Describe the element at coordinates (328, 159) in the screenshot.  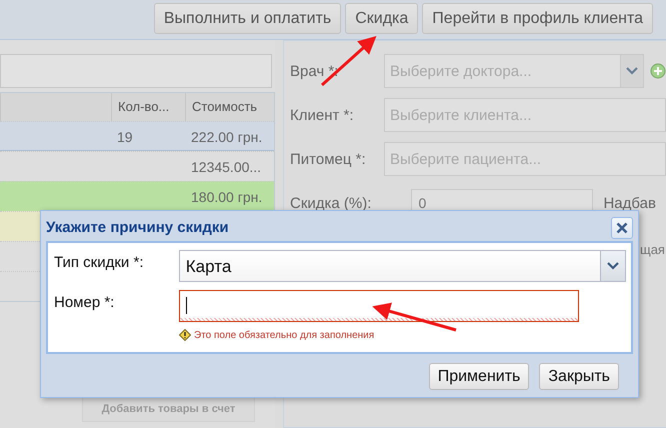
I see `field-label: Питомец *:` at that location.